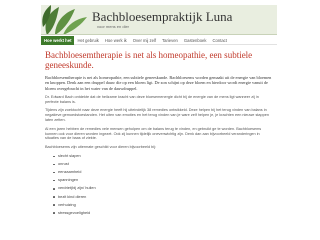  What do you see at coordinates (219, 40) in the screenshot?
I see `nav-item-contact: Contact` at bounding box center [219, 40].